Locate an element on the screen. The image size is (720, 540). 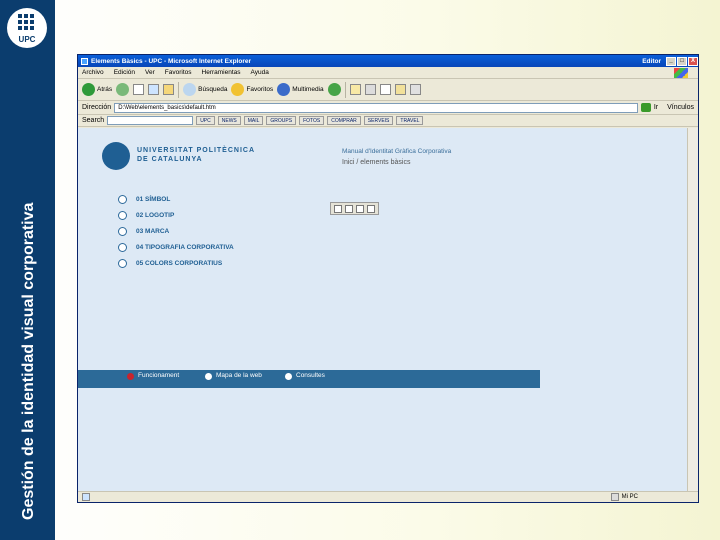
page-icon is located at coordinates (86, 497).